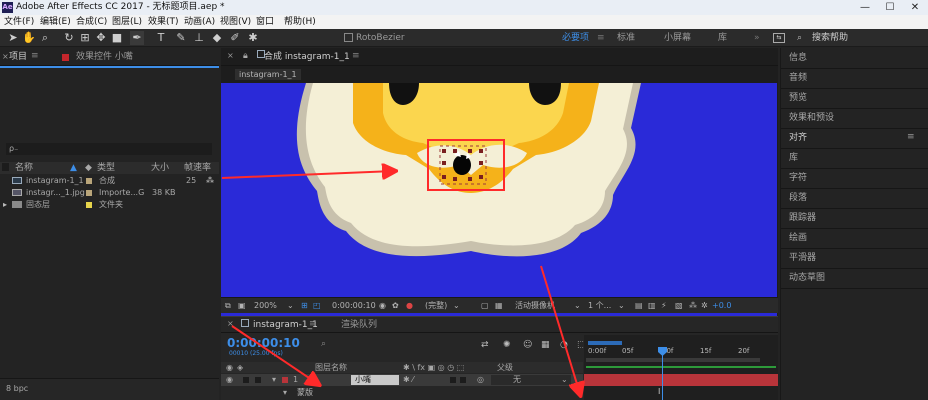  What do you see at coordinates (356, 56) in the screenshot?
I see `comp-tab-menu-icon: ≡` at bounding box center [356, 56].